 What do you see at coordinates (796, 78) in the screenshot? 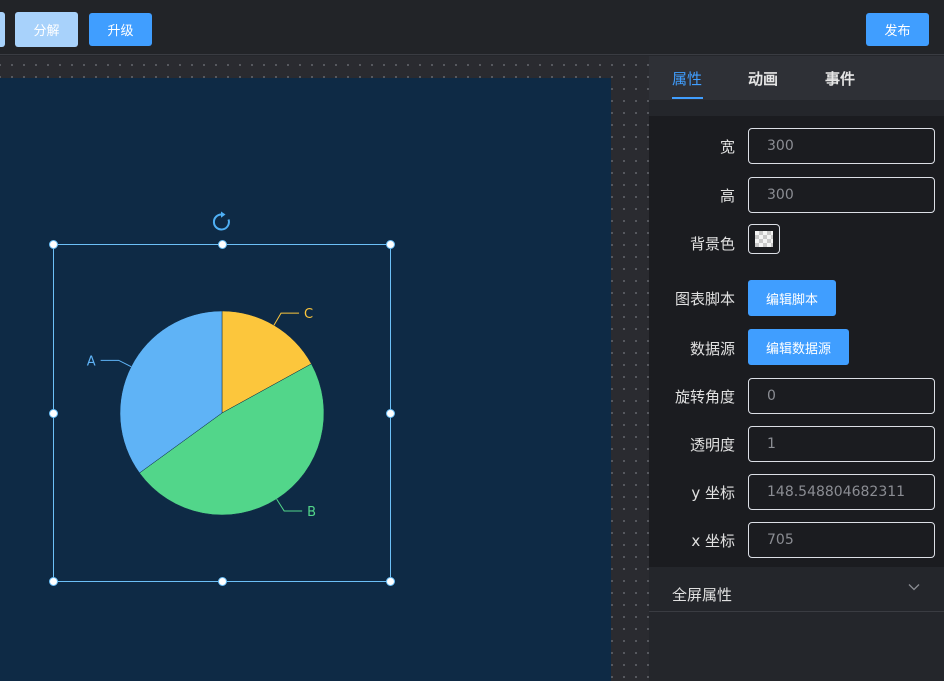
I see `panel-tabs: 属性 动画 事件` at bounding box center [796, 78].